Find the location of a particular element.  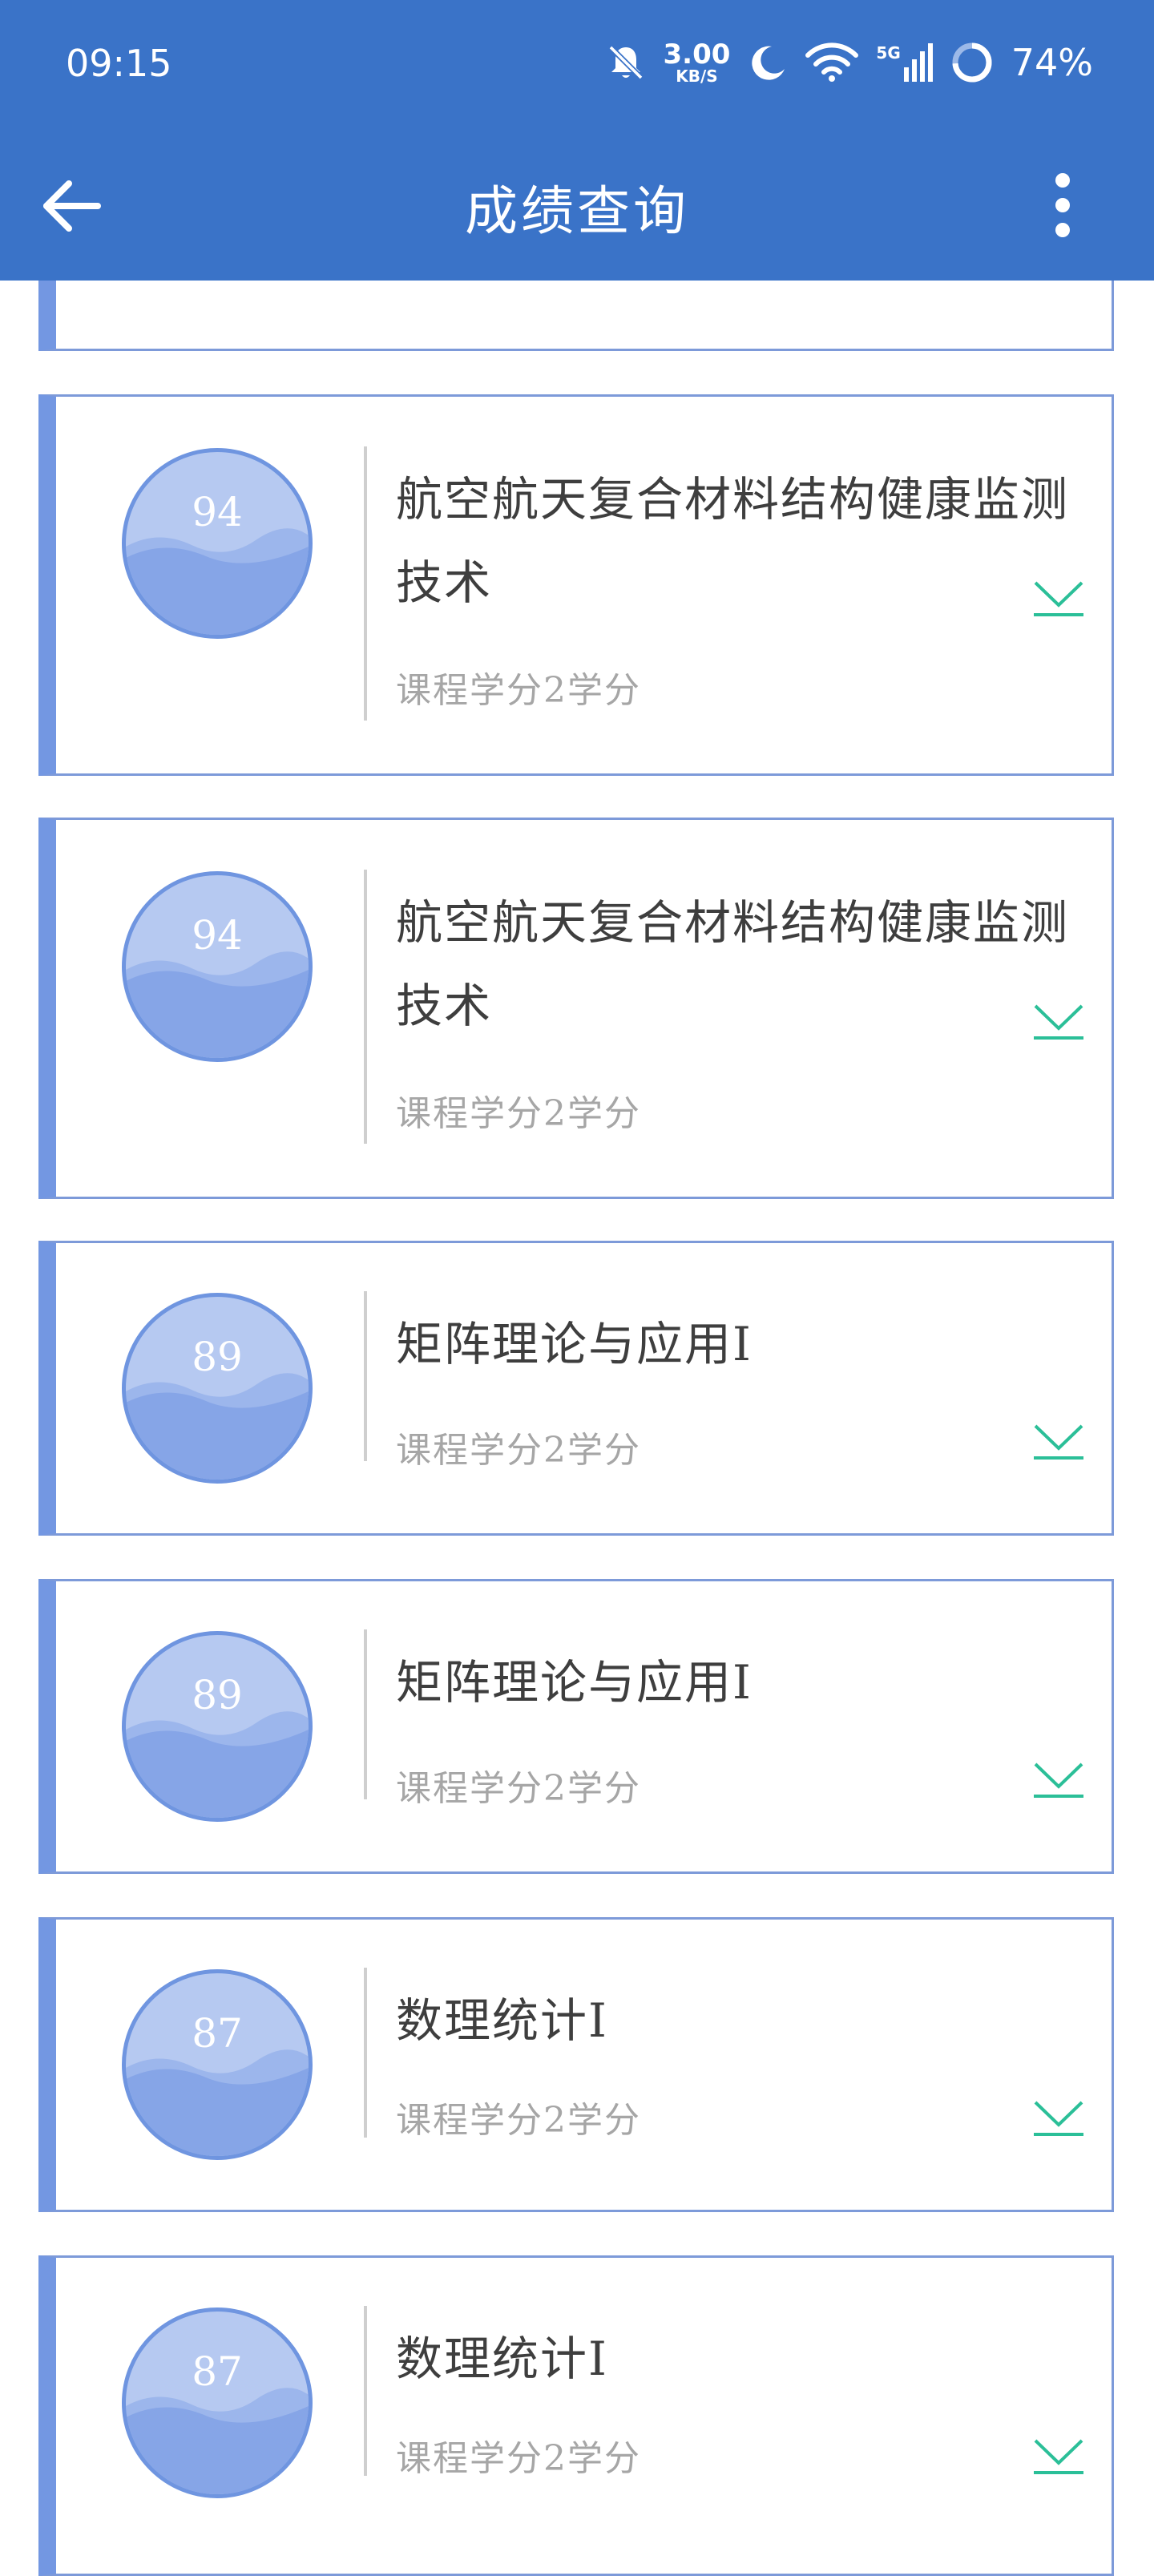

more-vertical-icon is located at coordinates (1062, 180).